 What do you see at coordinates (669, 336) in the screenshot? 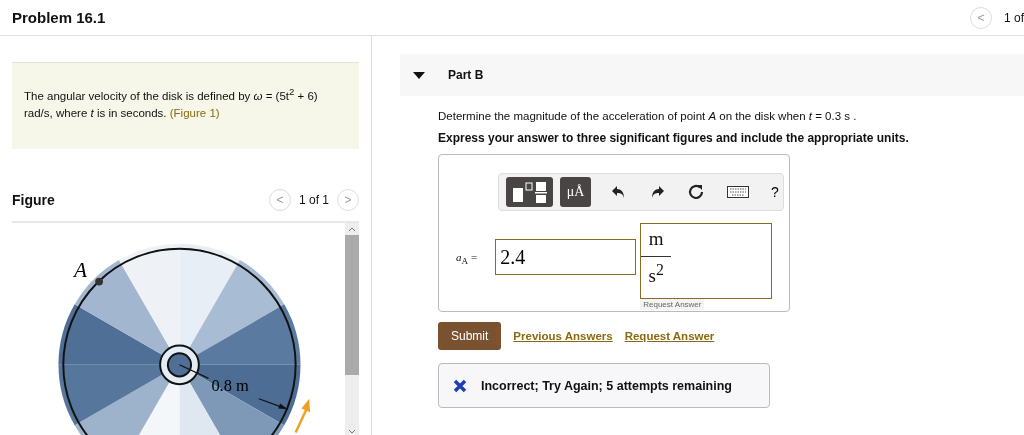
I see `answer-link: Request Answer` at bounding box center [669, 336].